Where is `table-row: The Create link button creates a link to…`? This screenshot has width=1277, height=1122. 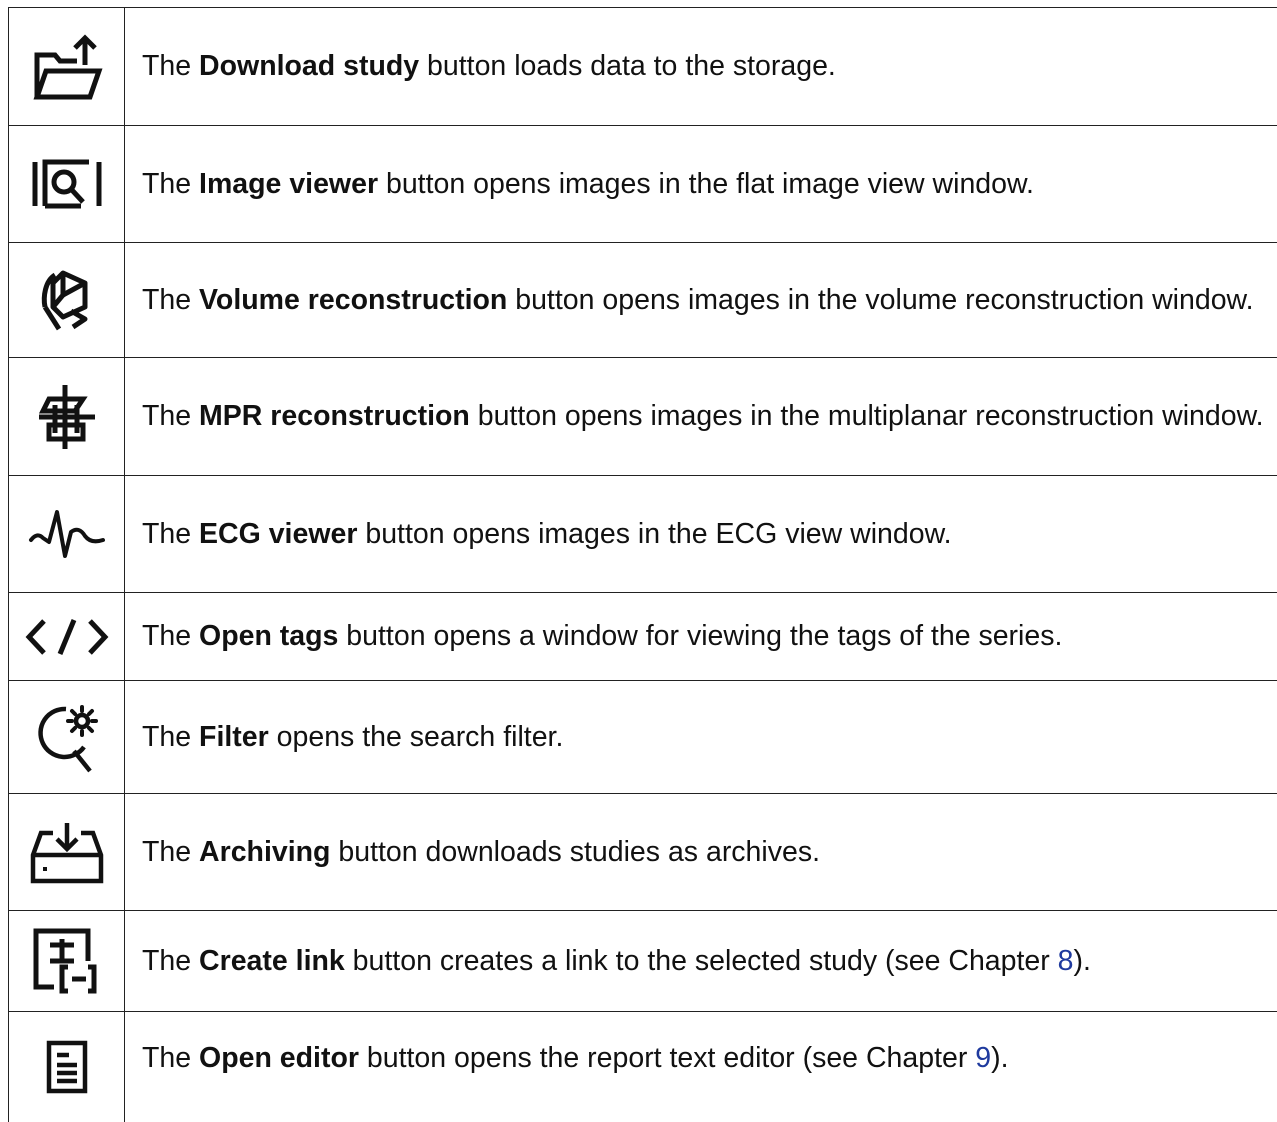 table-row: The Create link button creates a link to… is located at coordinates (642, 960).